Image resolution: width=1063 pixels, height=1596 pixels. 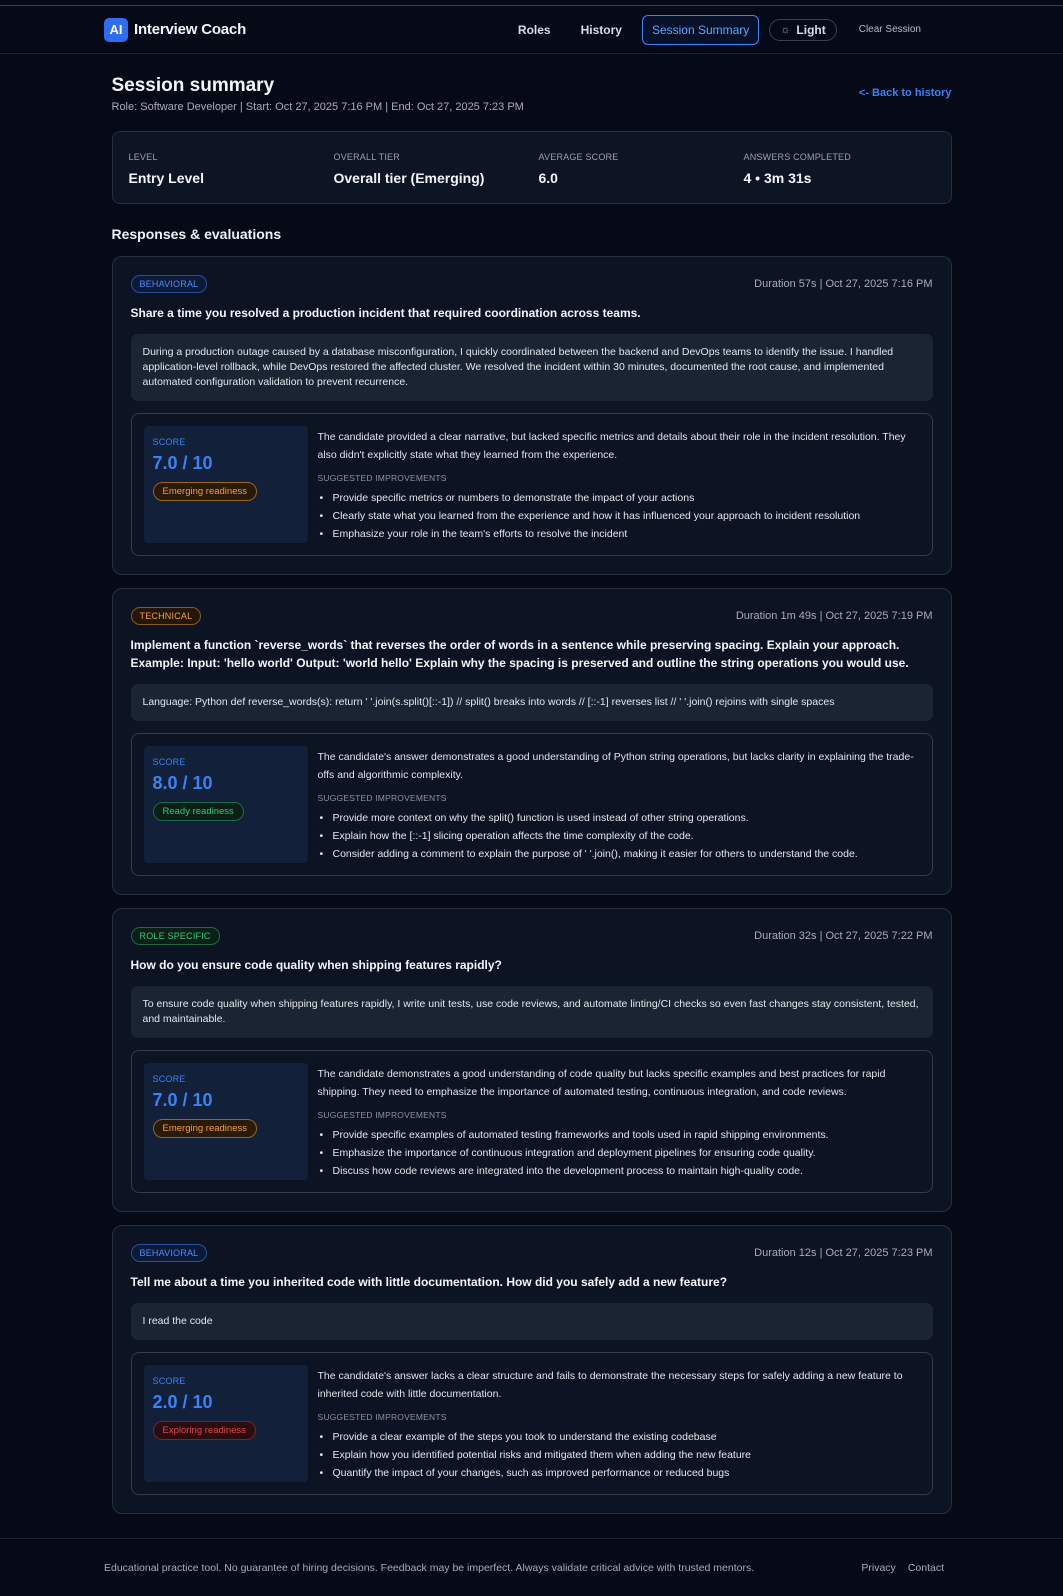 I want to click on privacy-link: Privacy, so click(x=878, y=1568).